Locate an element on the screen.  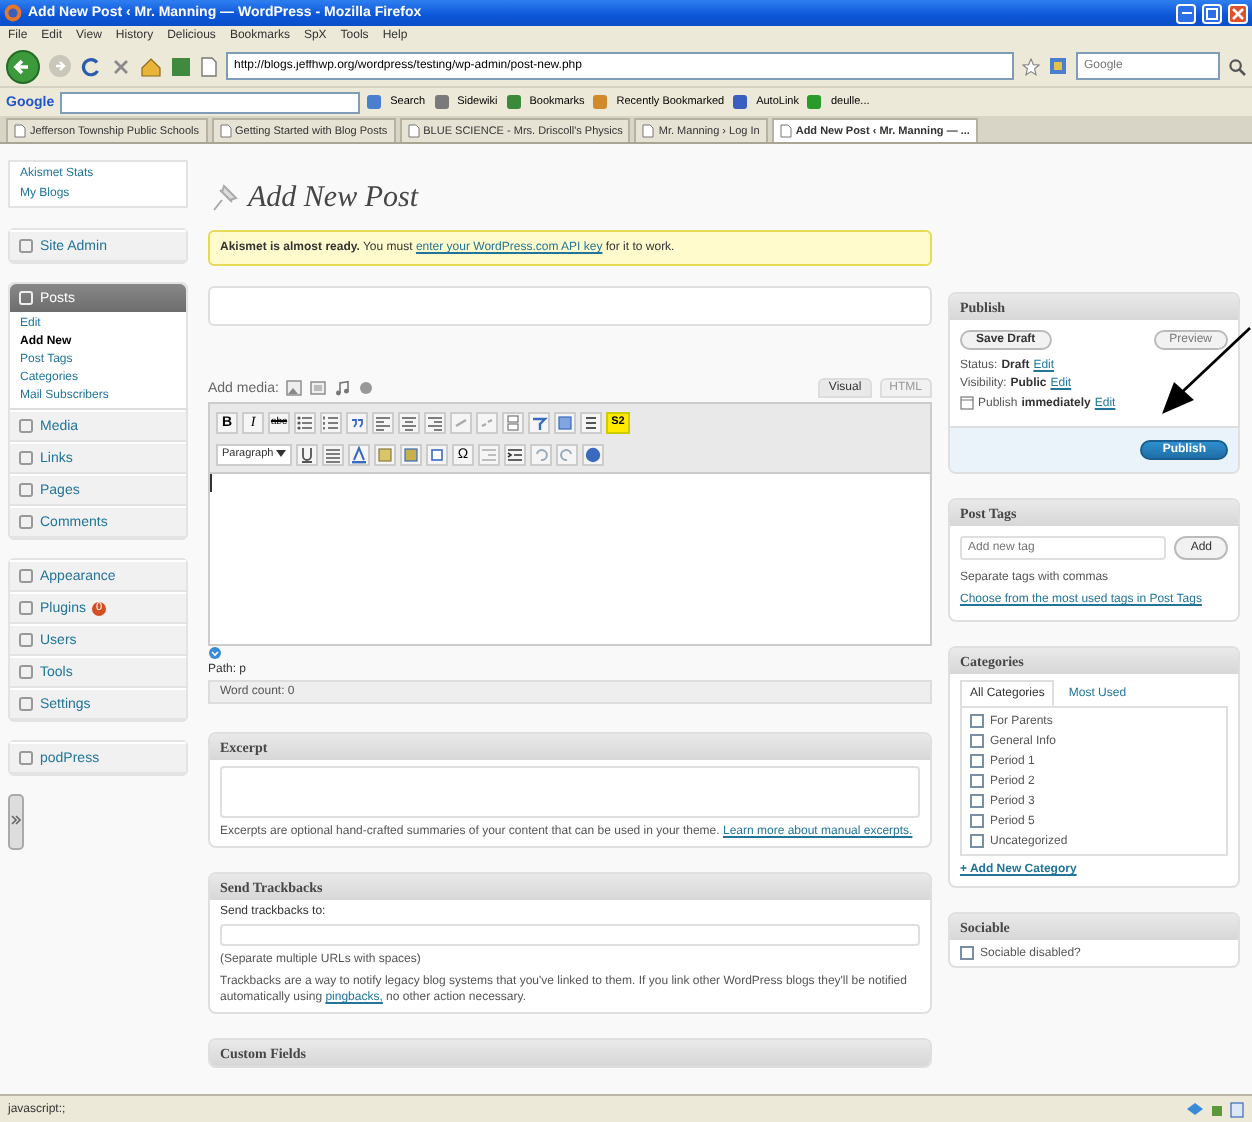
numbered-list-icon is located at coordinates (331, 422).